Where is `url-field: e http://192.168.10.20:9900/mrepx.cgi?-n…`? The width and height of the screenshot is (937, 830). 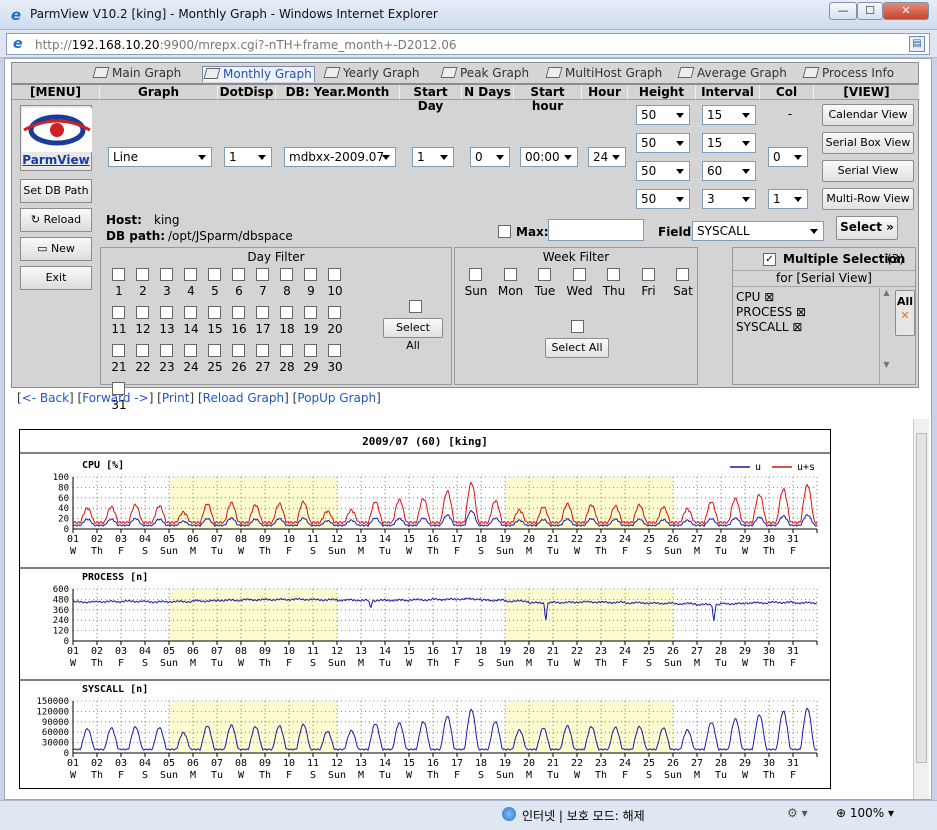 url-field: e http://192.168.10.20:9900/mrepx.cgi?-n… is located at coordinates (468, 44).